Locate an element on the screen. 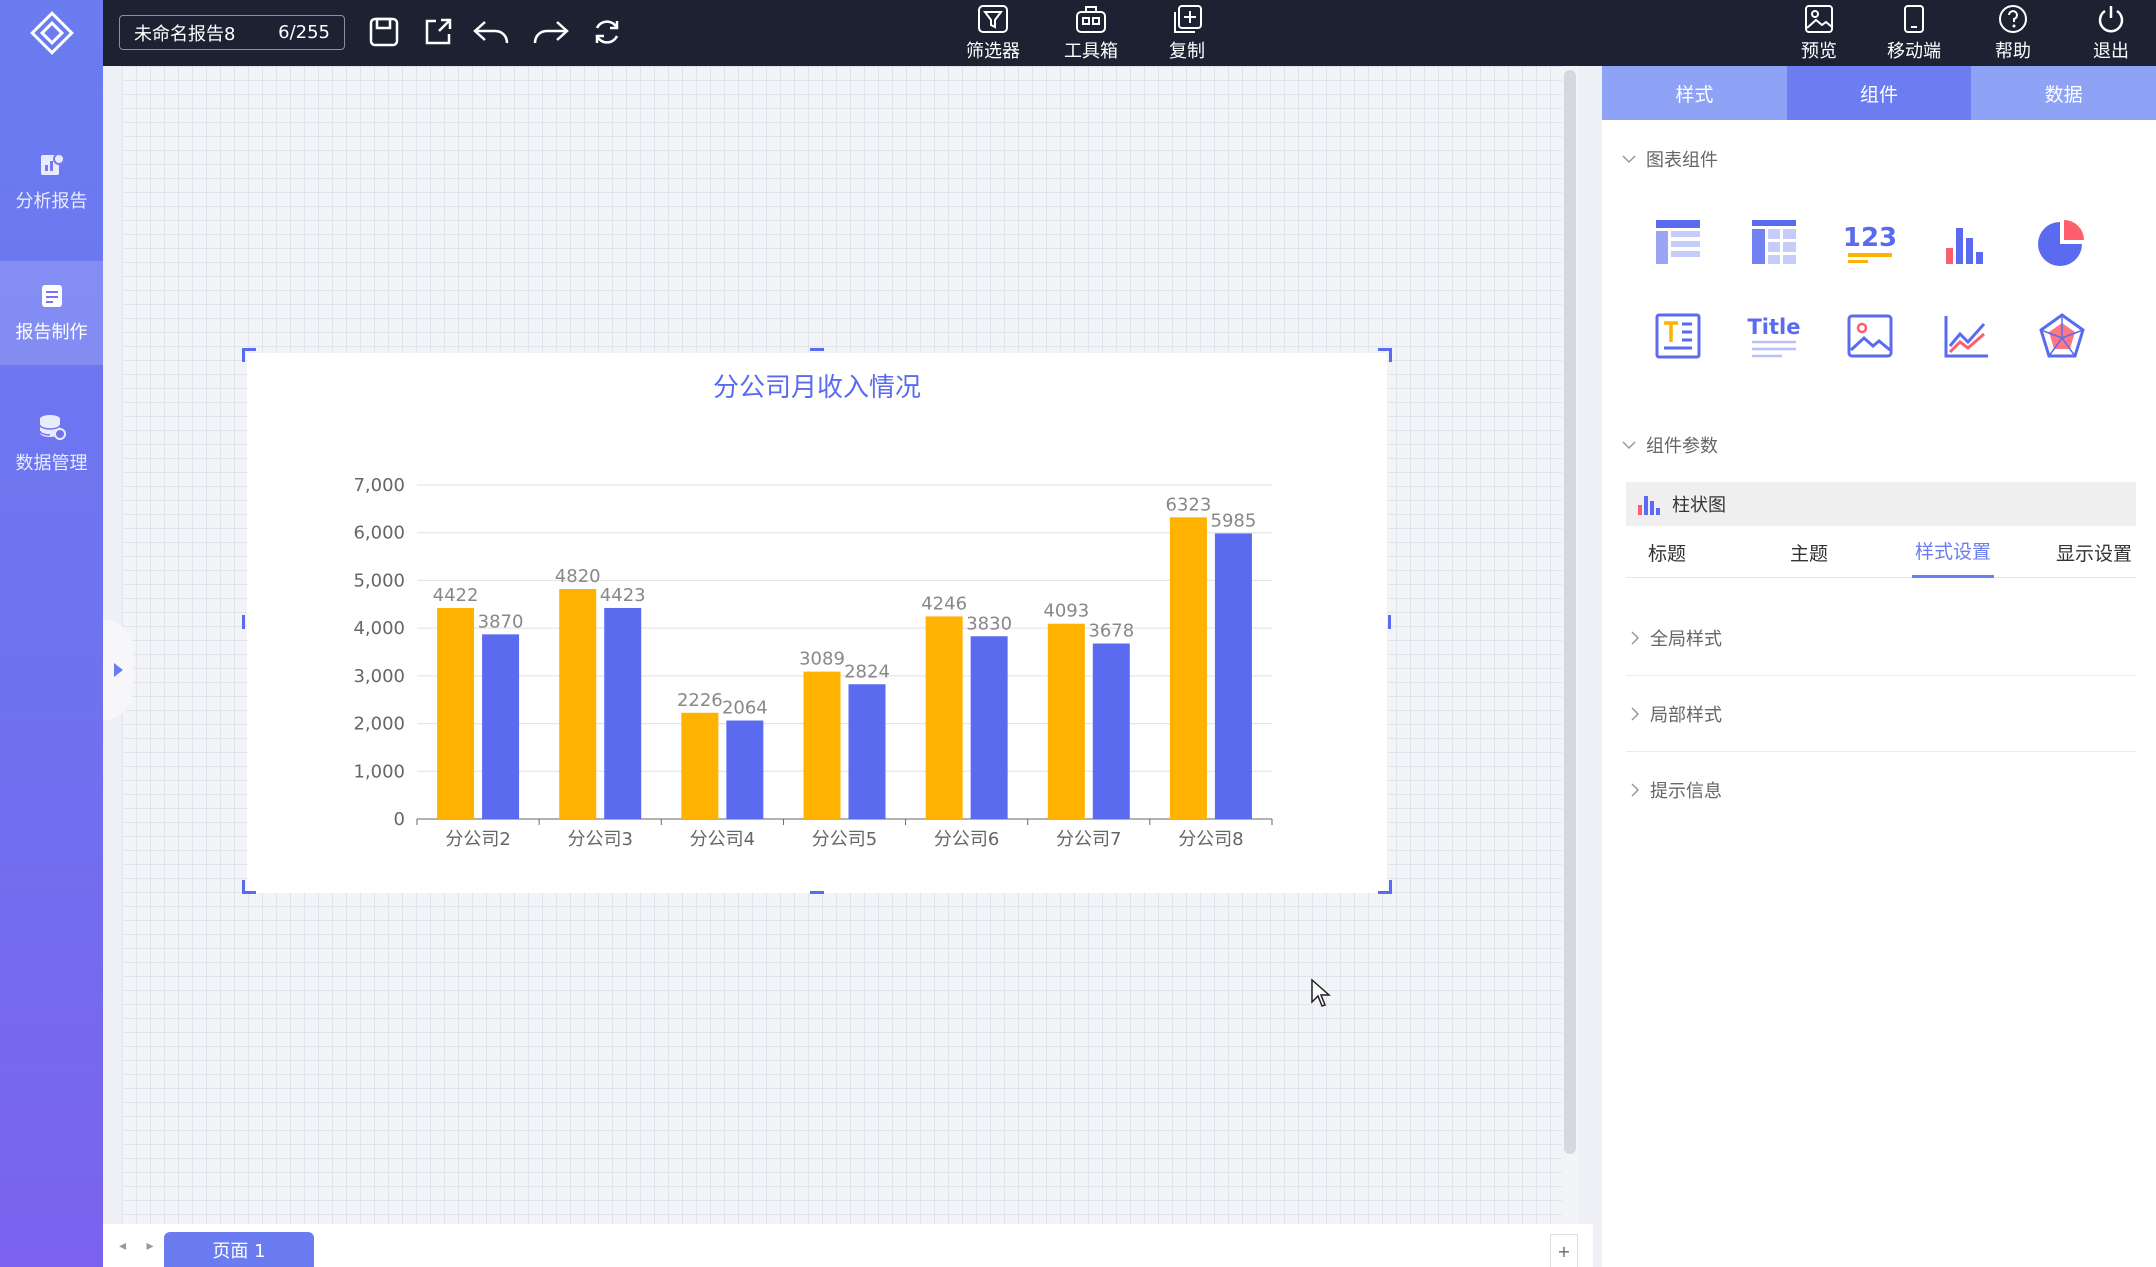  report-edit-icon is located at coordinates (51, 296).